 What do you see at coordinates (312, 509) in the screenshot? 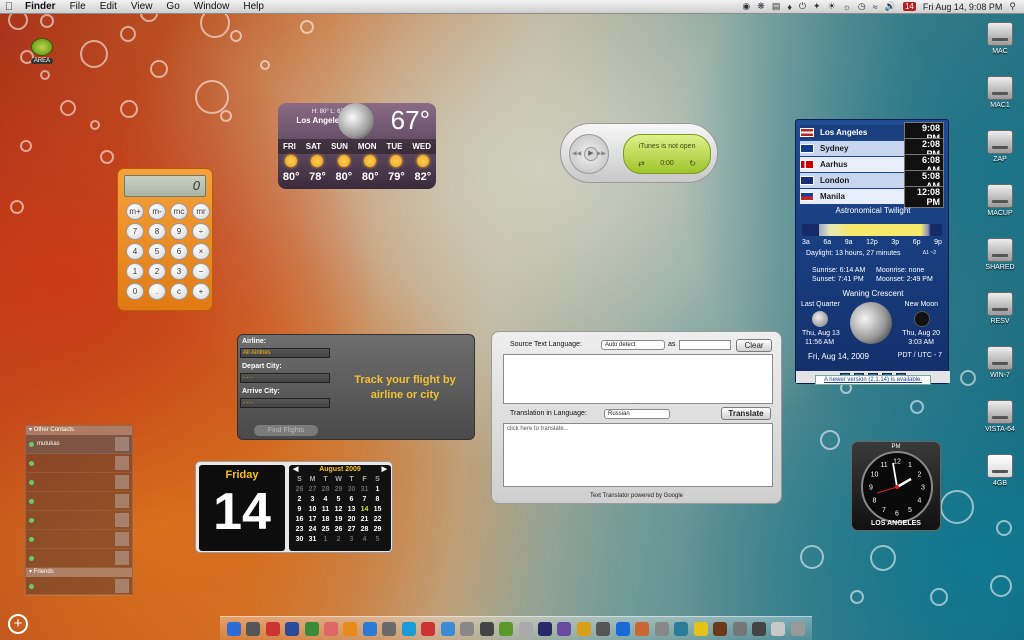
I see `calendar-day: 10` at bounding box center [312, 509].